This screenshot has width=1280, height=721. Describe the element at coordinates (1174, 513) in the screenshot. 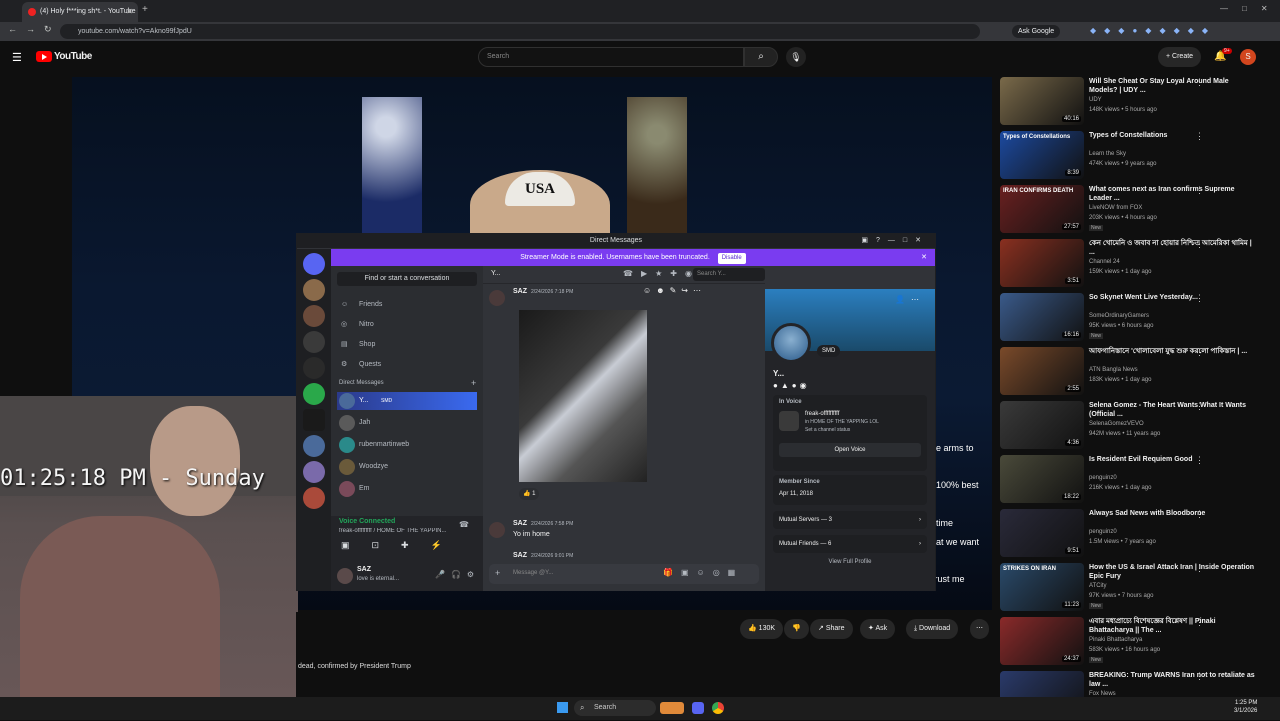

I see `recommendation-title: Always Sad News with Bloodborne` at that location.